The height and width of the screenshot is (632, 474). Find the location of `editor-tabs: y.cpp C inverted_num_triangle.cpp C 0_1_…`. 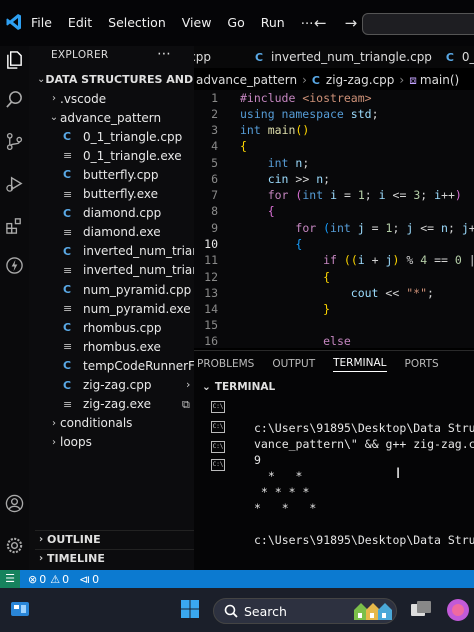

editor-tabs: y.cpp C inverted_num_triangle.cpp C 0_1_… is located at coordinates (334, 57).